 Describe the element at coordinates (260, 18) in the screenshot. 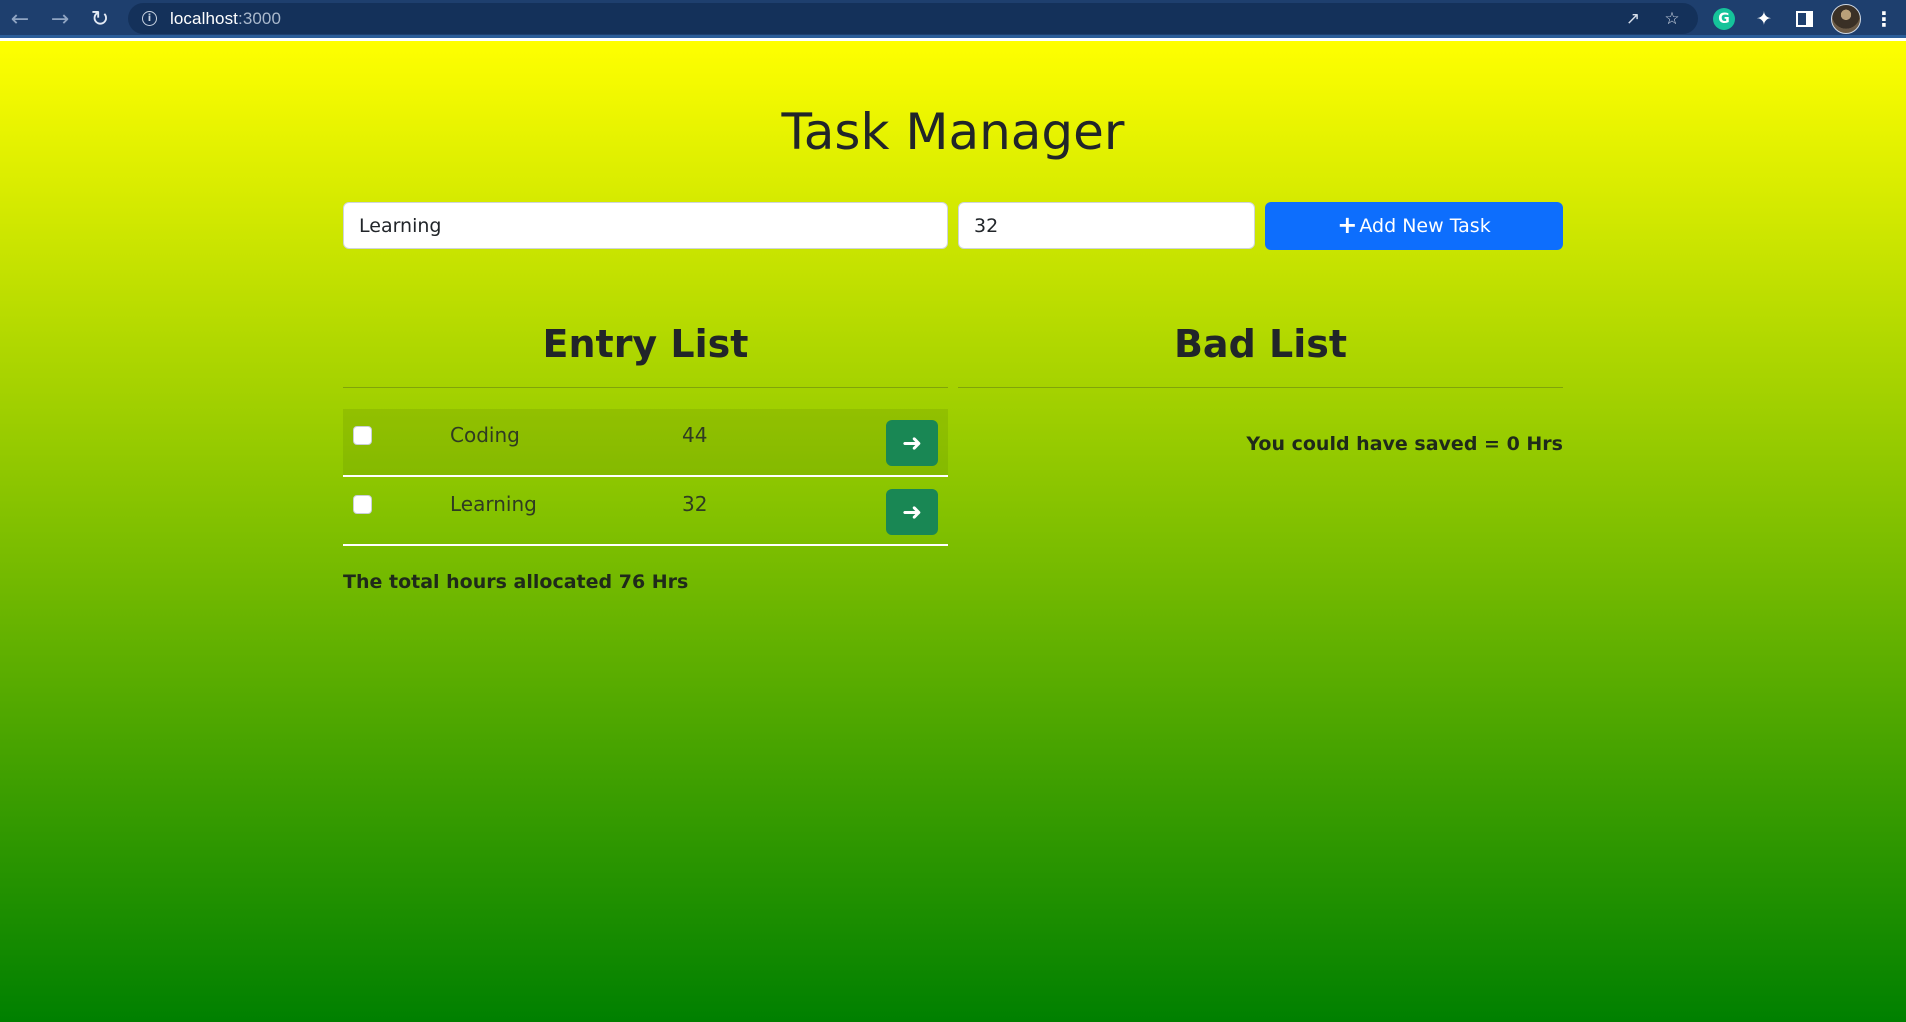

I see `url-port: :3000` at that location.